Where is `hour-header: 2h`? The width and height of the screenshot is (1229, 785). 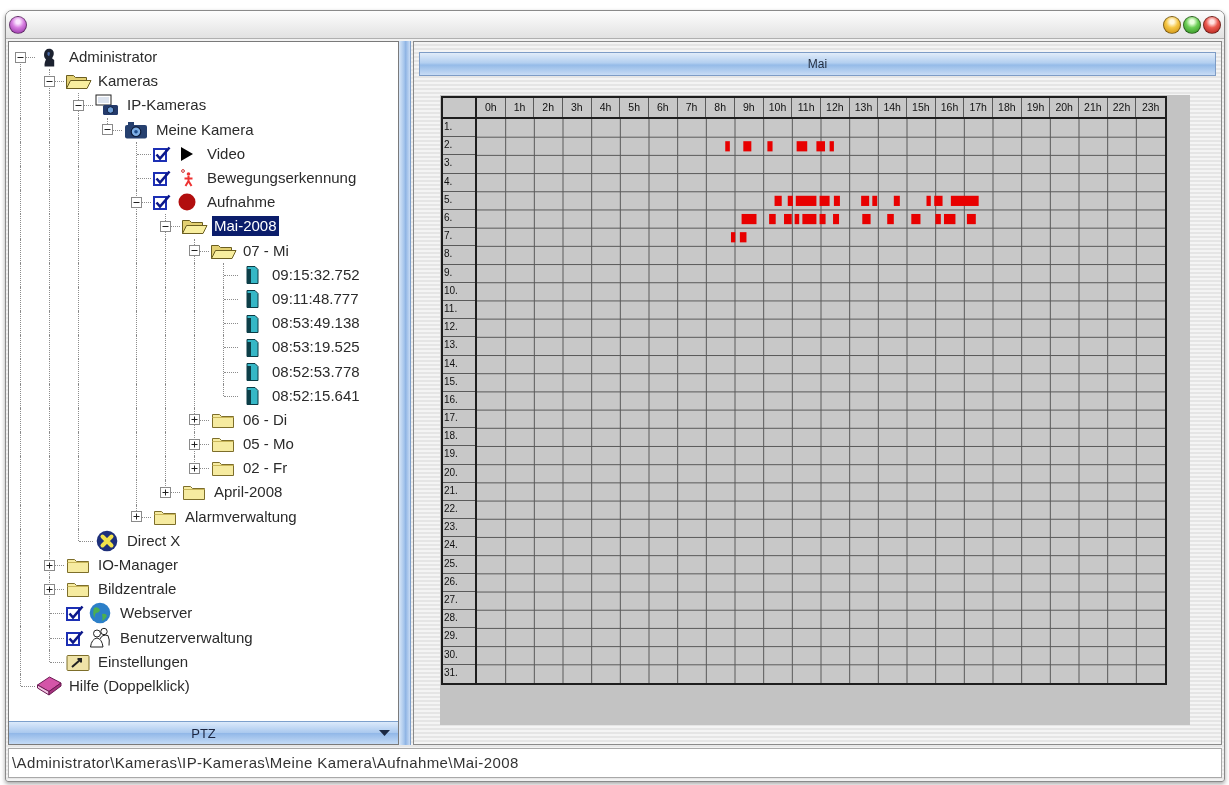 hour-header: 2h is located at coordinates (548, 107).